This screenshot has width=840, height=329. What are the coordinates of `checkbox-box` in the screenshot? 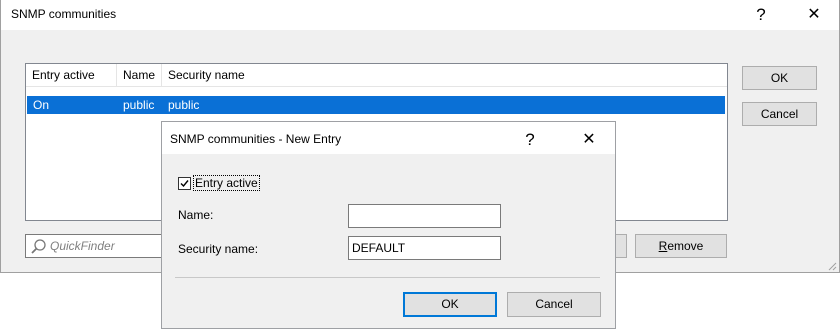 It's located at (184, 183).